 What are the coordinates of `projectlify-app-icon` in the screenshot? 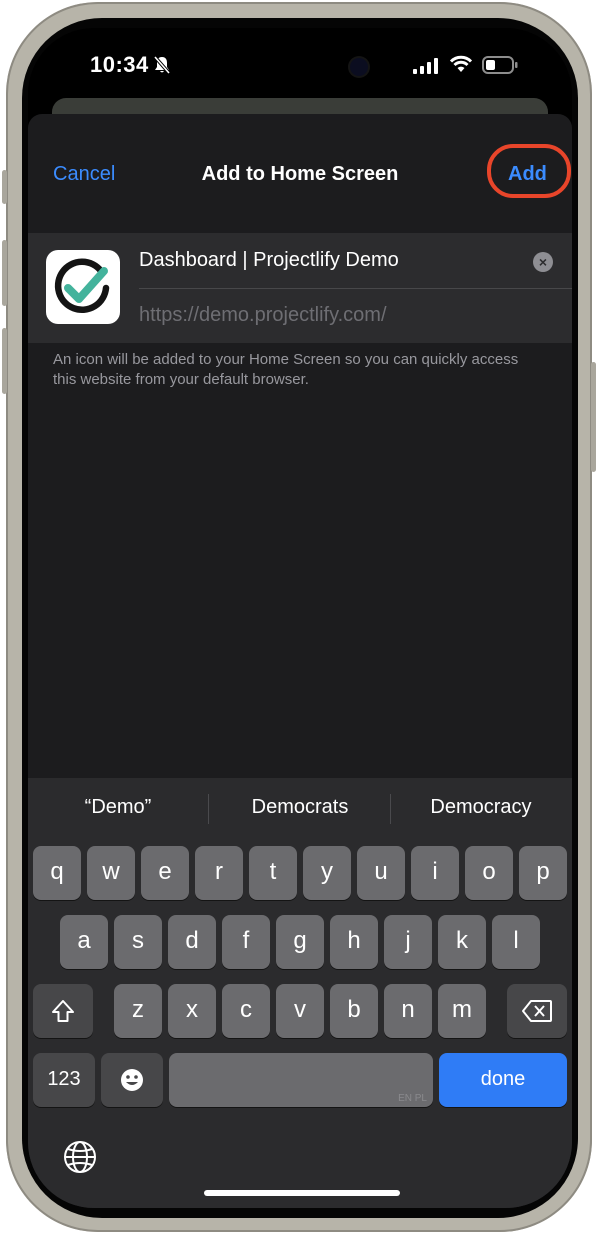 It's located at (83, 287).